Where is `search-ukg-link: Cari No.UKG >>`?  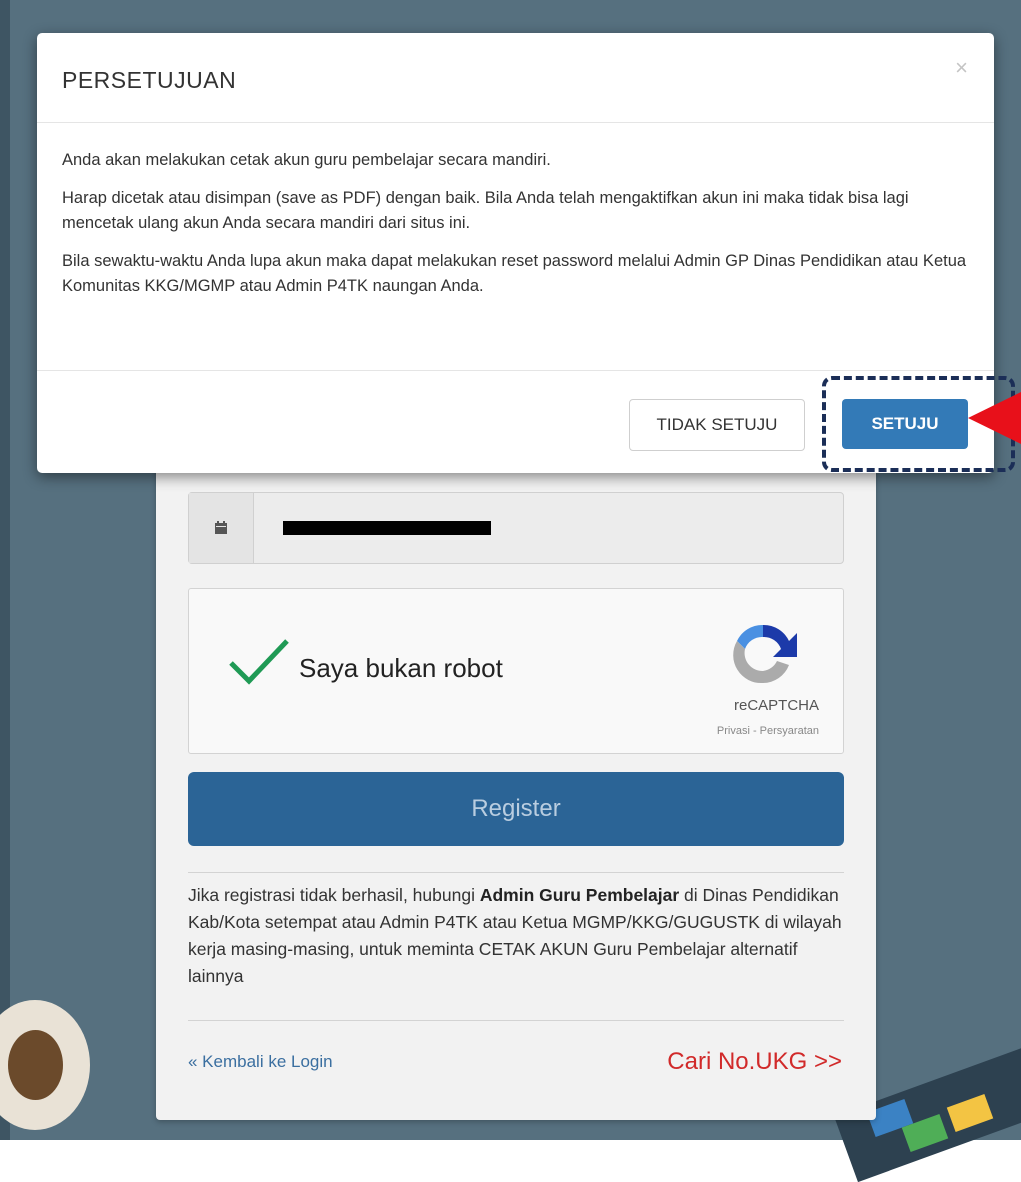 search-ukg-link: Cari No.UKG >> is located at coordinates (754, 1062).